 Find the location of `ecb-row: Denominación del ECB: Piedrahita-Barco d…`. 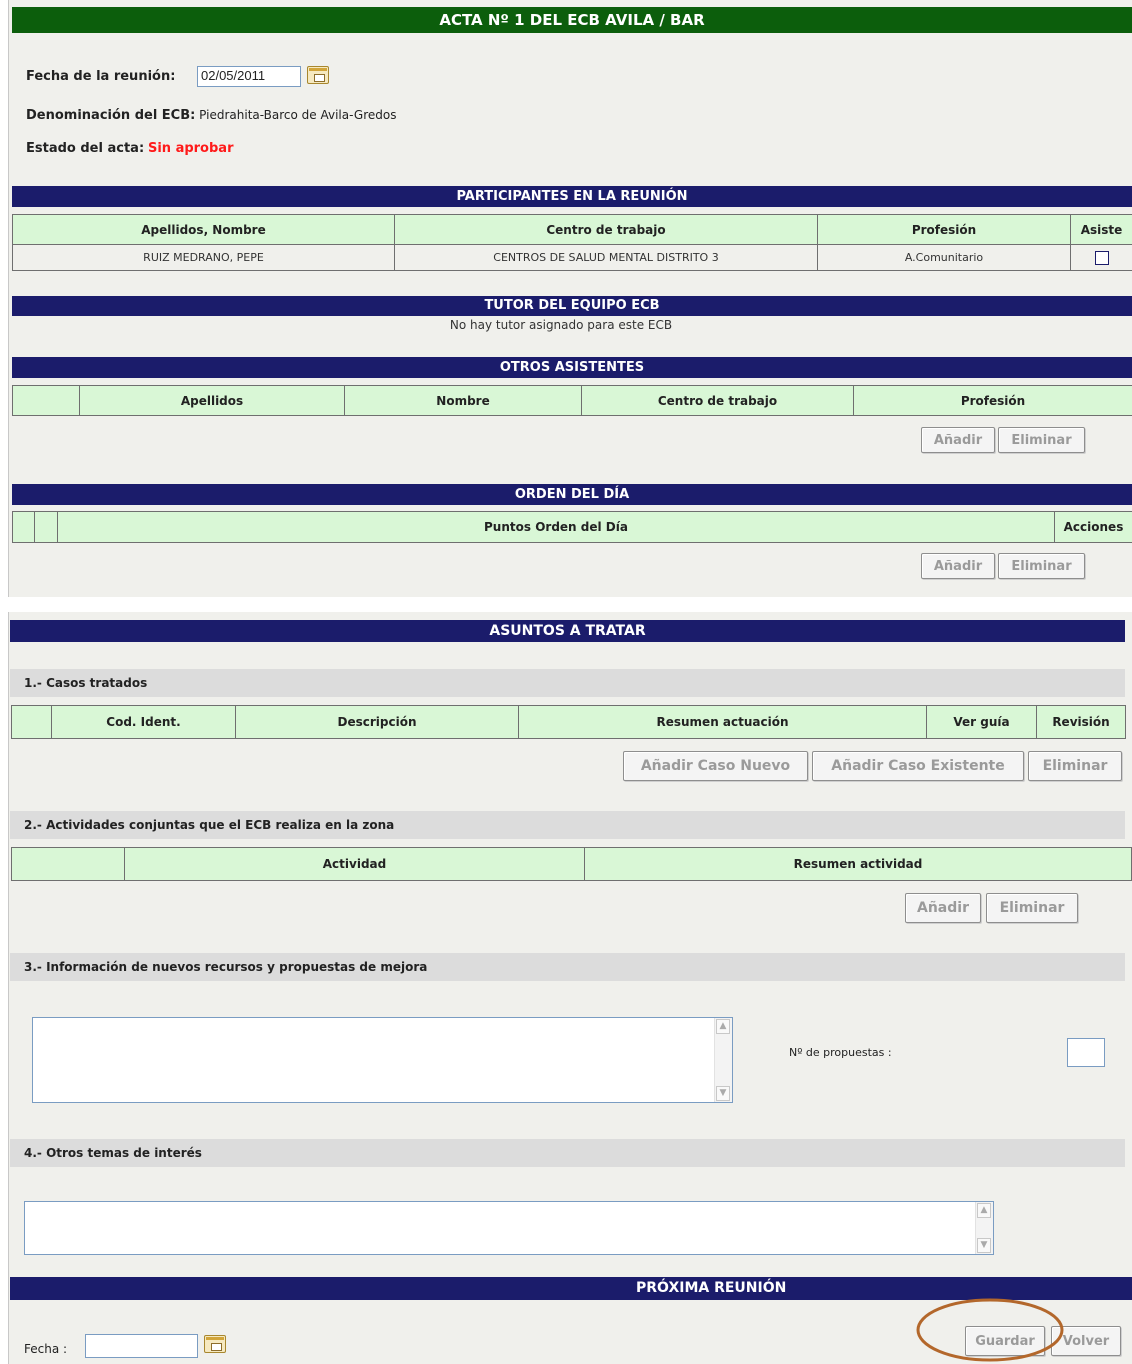

ecb-row: Denominación del ECB: Piedrahita-Barco d… is located at coordinates (211, 115).